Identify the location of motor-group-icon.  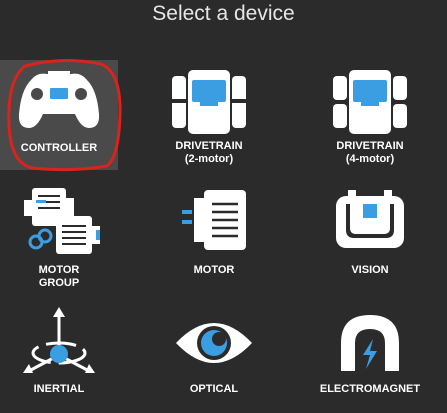
(59, 222).